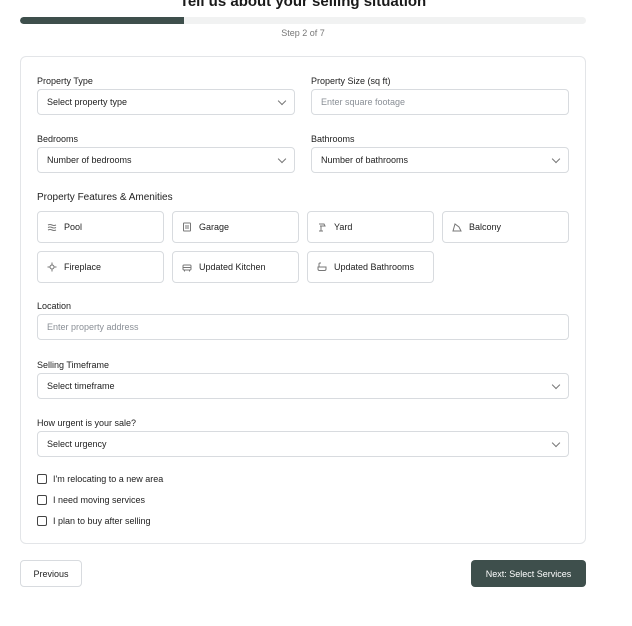 The image size is (632, 626). I want to click on timeframe-label: Selling Timeframe, so click(73, 365).